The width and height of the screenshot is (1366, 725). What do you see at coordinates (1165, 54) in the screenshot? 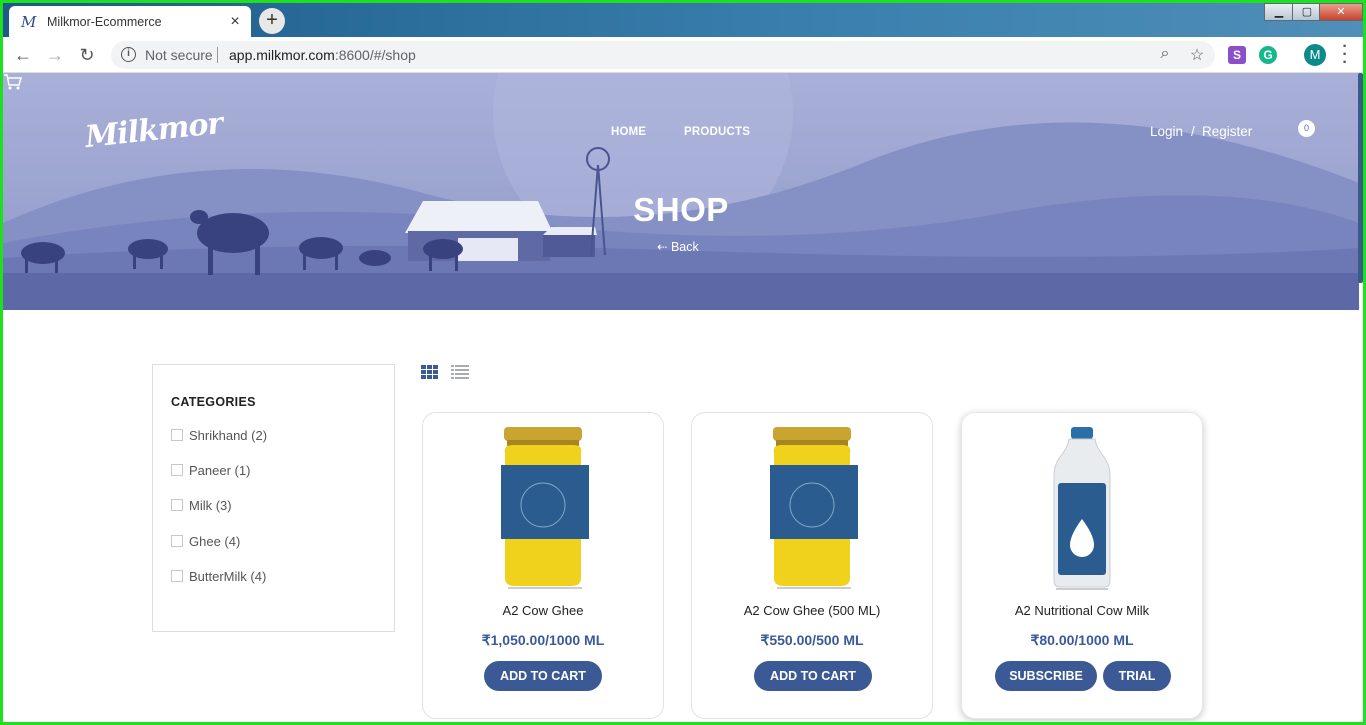
I see `zoom-icon: ⌕` at bounding box center [1165, 54].